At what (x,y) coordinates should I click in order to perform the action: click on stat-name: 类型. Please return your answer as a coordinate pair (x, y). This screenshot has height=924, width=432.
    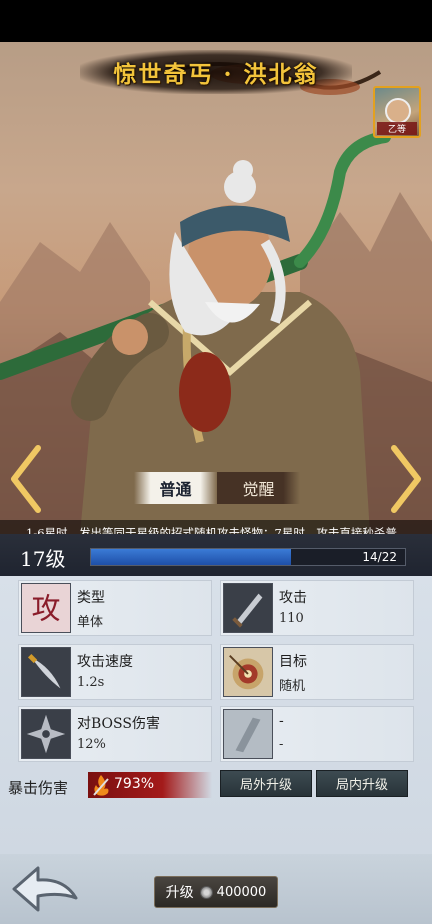
    Looking at the image, I should click on (91, 598).